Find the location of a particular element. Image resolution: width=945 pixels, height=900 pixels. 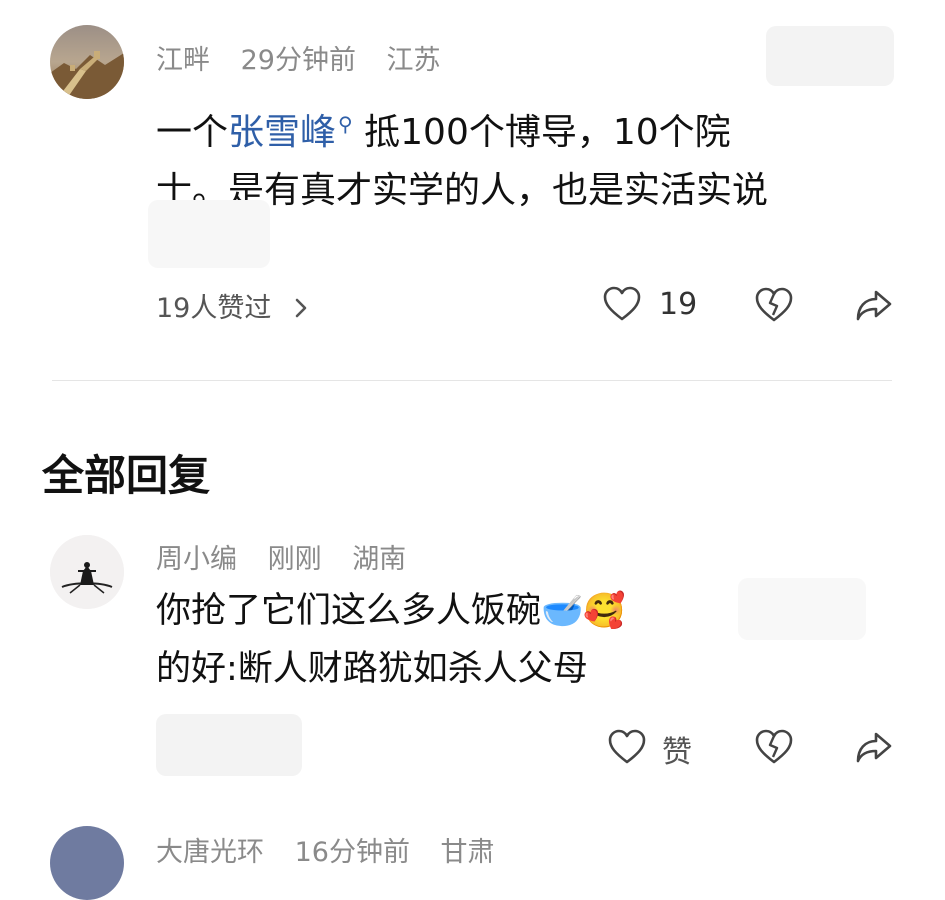

like-button is located at coordinates (624, 306).